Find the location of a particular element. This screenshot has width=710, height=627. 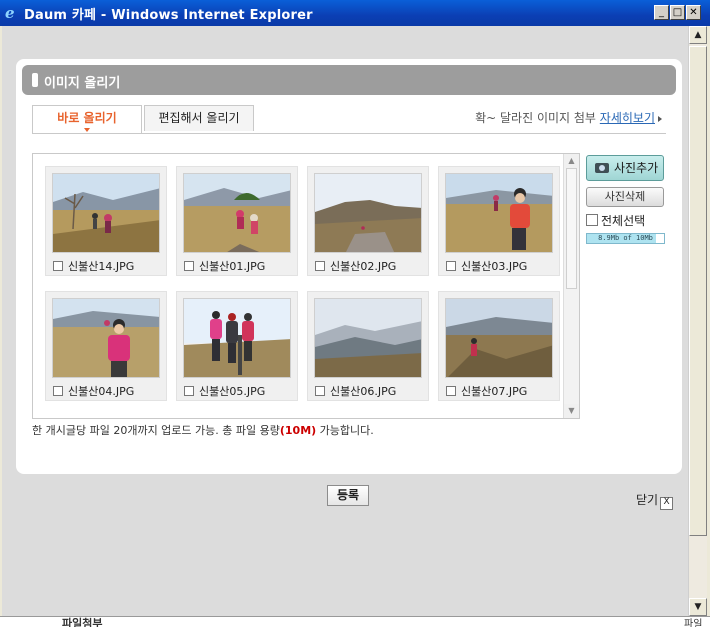

ie-icon: e is located at coordinates (10, 13).